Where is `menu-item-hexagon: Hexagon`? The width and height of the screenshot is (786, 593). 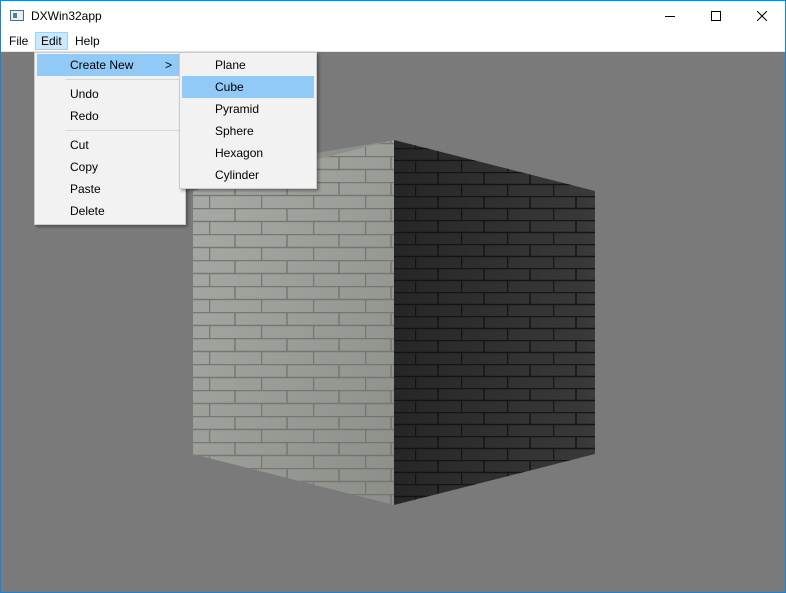 menu-item-hexagon: Hexagon is located at coordinates (248, 153).